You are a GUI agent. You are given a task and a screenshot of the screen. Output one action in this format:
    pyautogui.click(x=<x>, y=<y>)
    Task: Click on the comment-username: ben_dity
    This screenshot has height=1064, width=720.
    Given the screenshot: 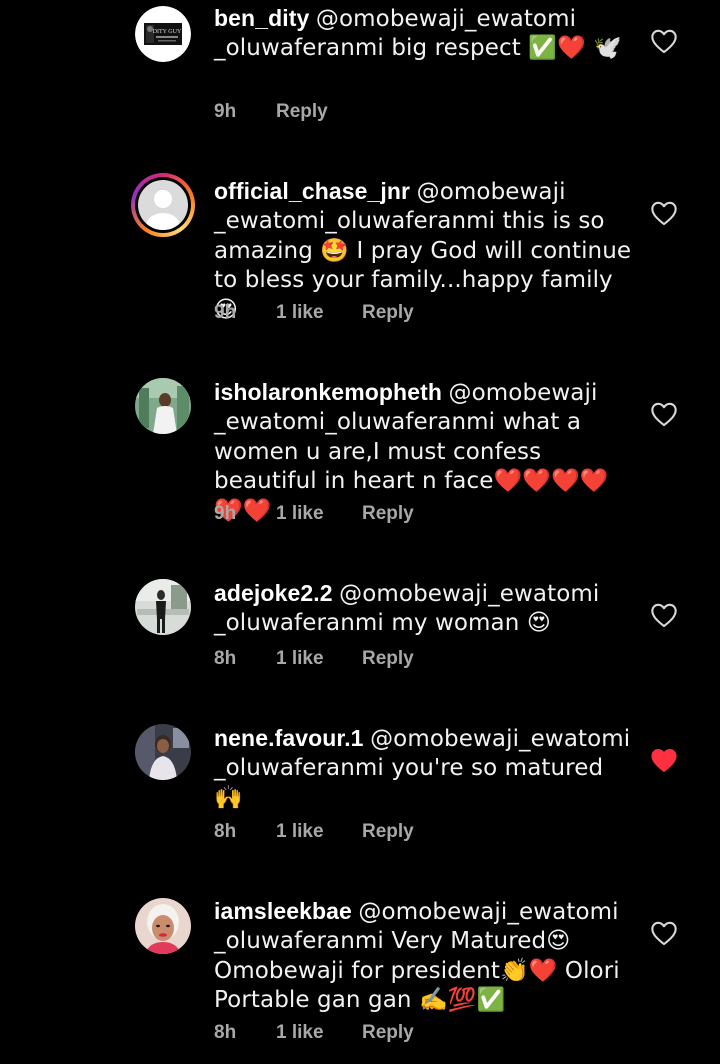 What is the action you would take?
    pyautogui.click(x=261, y=18)
    